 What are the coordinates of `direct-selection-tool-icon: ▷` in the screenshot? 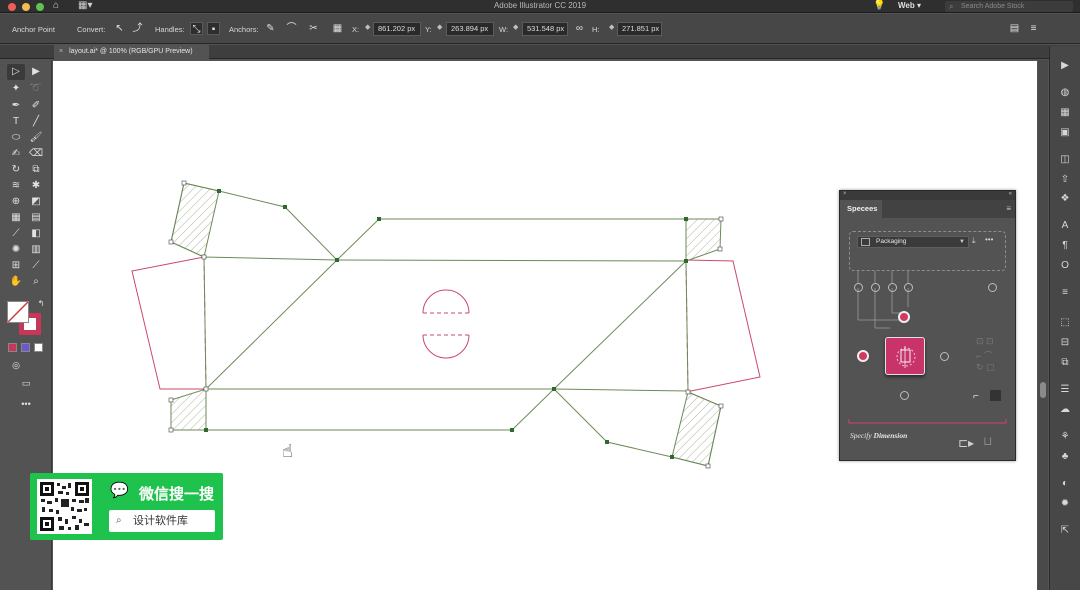 It's located at (16, 72).